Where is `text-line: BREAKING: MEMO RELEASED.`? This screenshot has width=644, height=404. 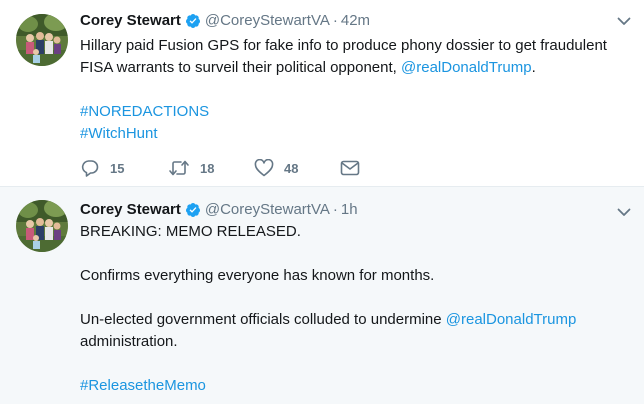
text-line: BREAKING: MEMO RELEASED. is located at coordinates (355, 232).